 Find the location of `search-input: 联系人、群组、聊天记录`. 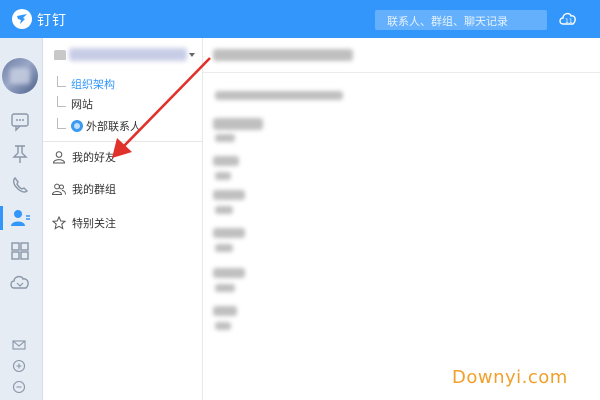

search-input: 联系人、群组、聊天记录 is located at coordinates (461, 20).